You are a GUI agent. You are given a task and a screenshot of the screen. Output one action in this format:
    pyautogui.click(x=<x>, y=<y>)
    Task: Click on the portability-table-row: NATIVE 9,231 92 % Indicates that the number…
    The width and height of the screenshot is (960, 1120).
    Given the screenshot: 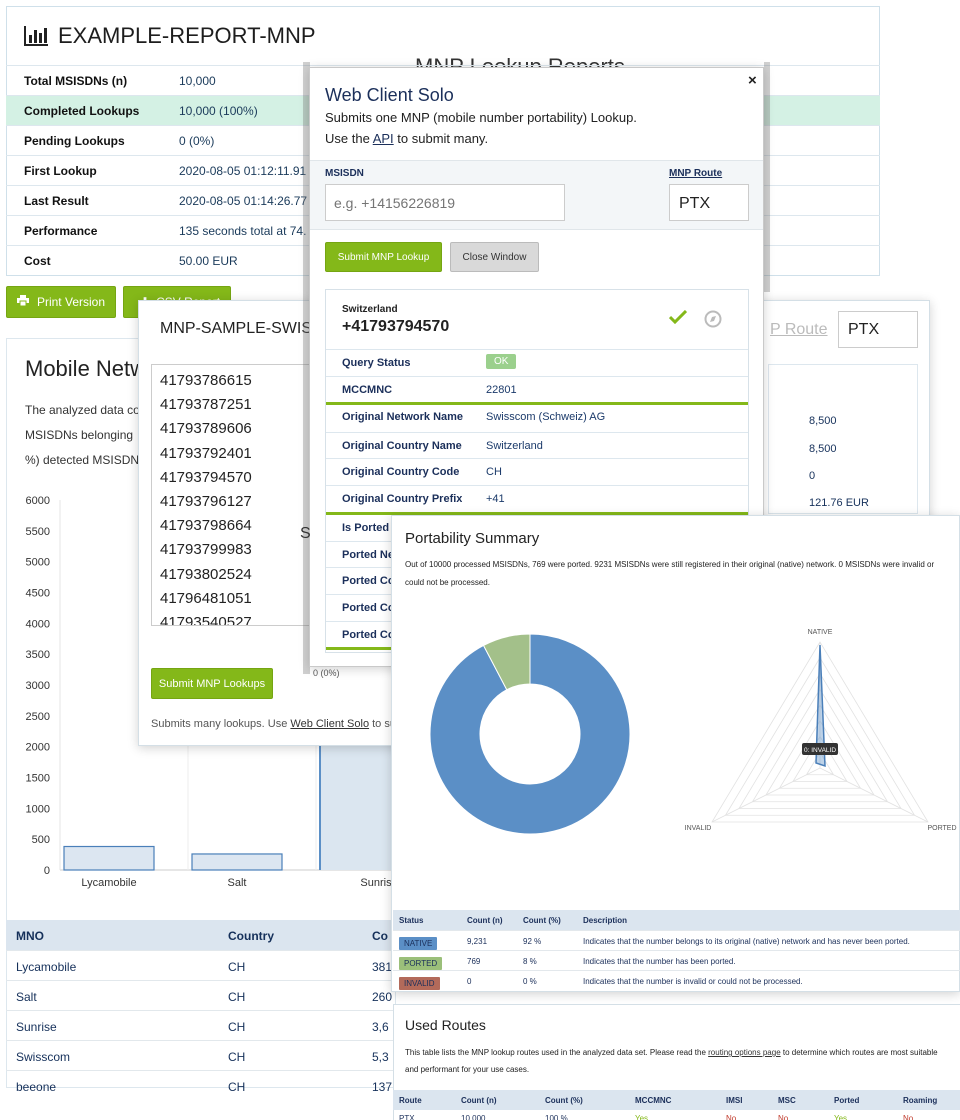 What is the action you would take?
    pyautogui.click(x=676, y=940)
    